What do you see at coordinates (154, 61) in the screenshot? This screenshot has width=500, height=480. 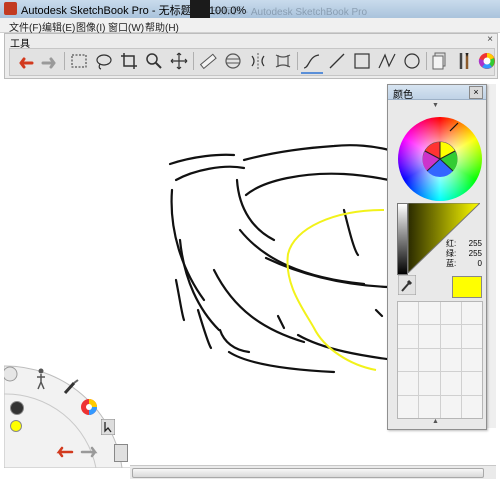 I see `zoom-icon` at bounding box center [154, 61].